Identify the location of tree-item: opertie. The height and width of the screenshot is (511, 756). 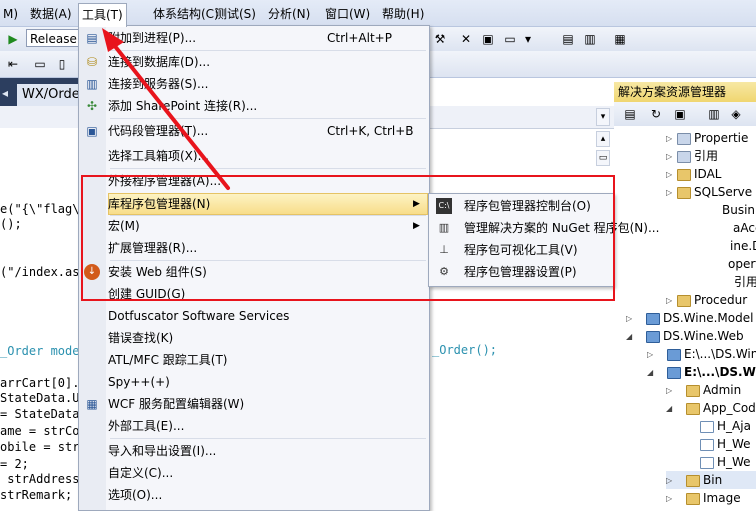
(742, 264).